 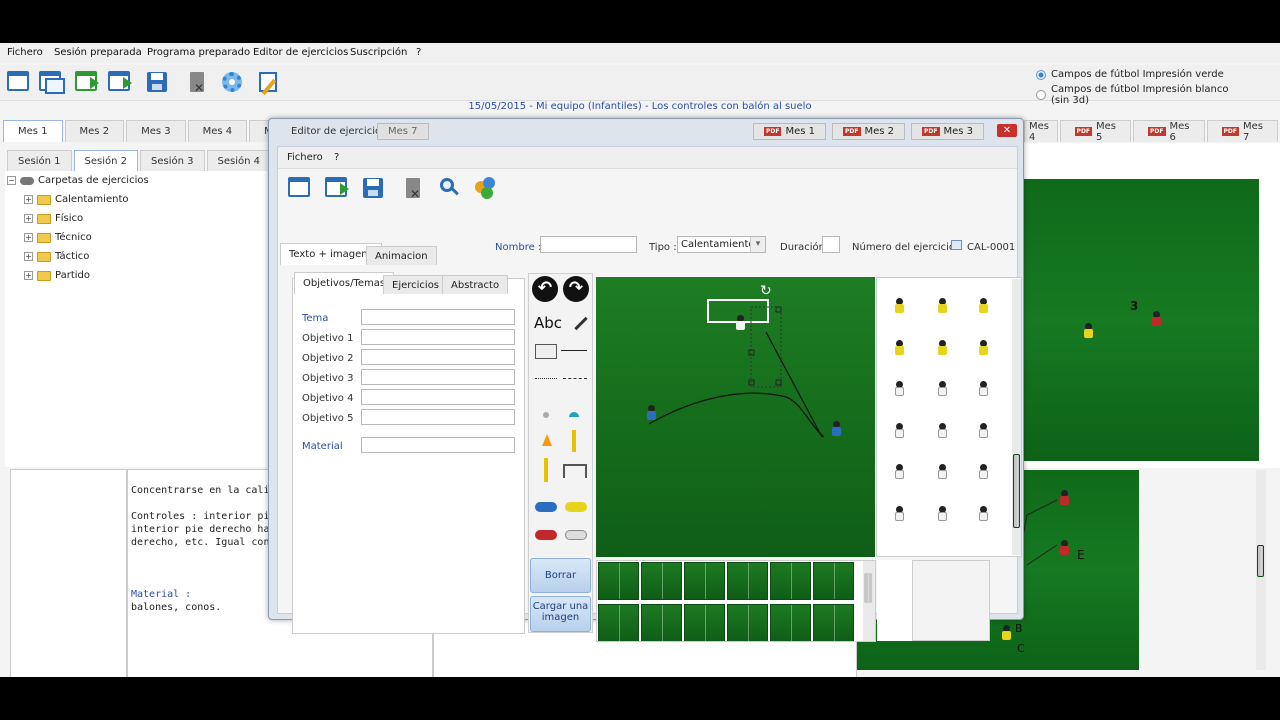 I want to click on tab-sesion-1: Sesión 1, so click(x=39, y=161).